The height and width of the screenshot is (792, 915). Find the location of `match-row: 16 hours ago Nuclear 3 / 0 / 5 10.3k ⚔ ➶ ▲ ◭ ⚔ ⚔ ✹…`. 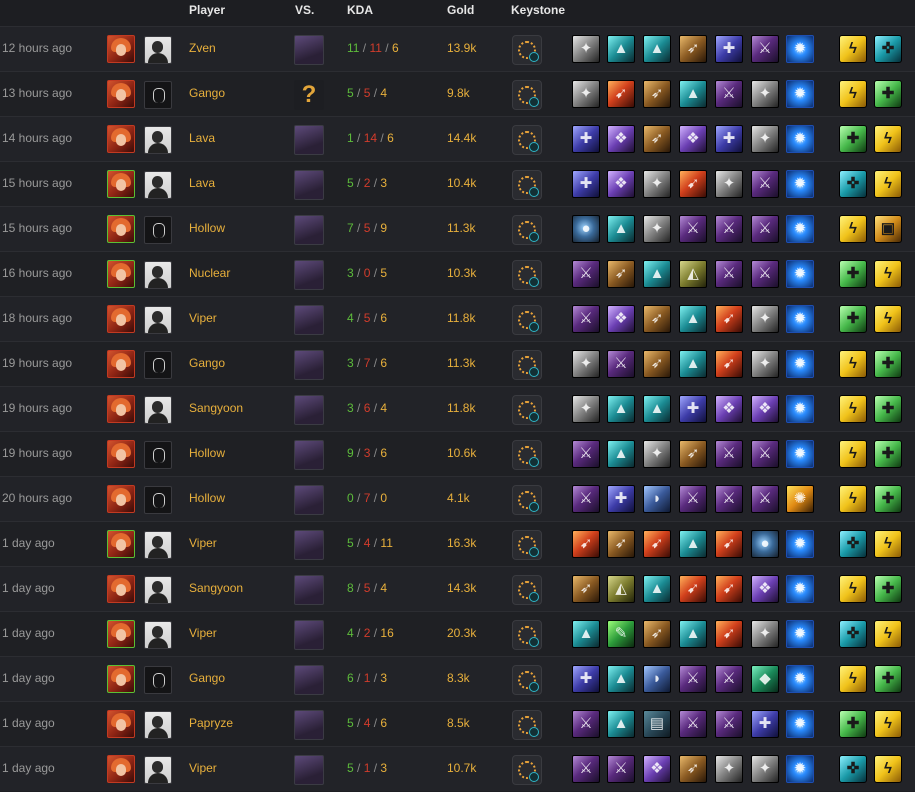

match-row: 16 hours ago Nuclear 3 / 0 / 5 10.3k ⚔ ➶ ▲ ◭ ⚔ ⚔ ✹… is located at coordinates (457, 273).